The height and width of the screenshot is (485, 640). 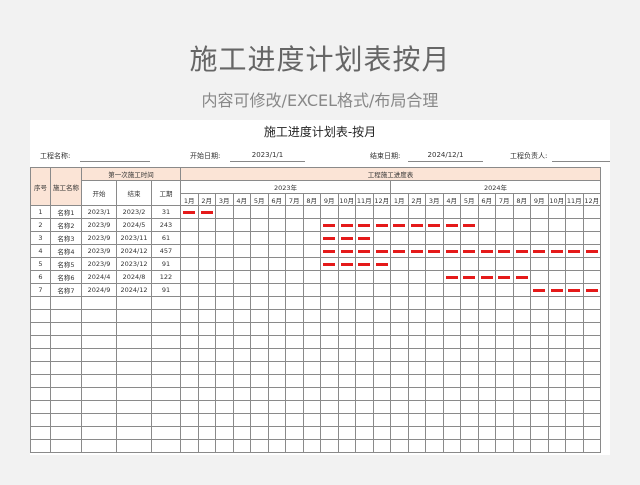 I want to click on header-period: 工期, so click(x=166, y=193).